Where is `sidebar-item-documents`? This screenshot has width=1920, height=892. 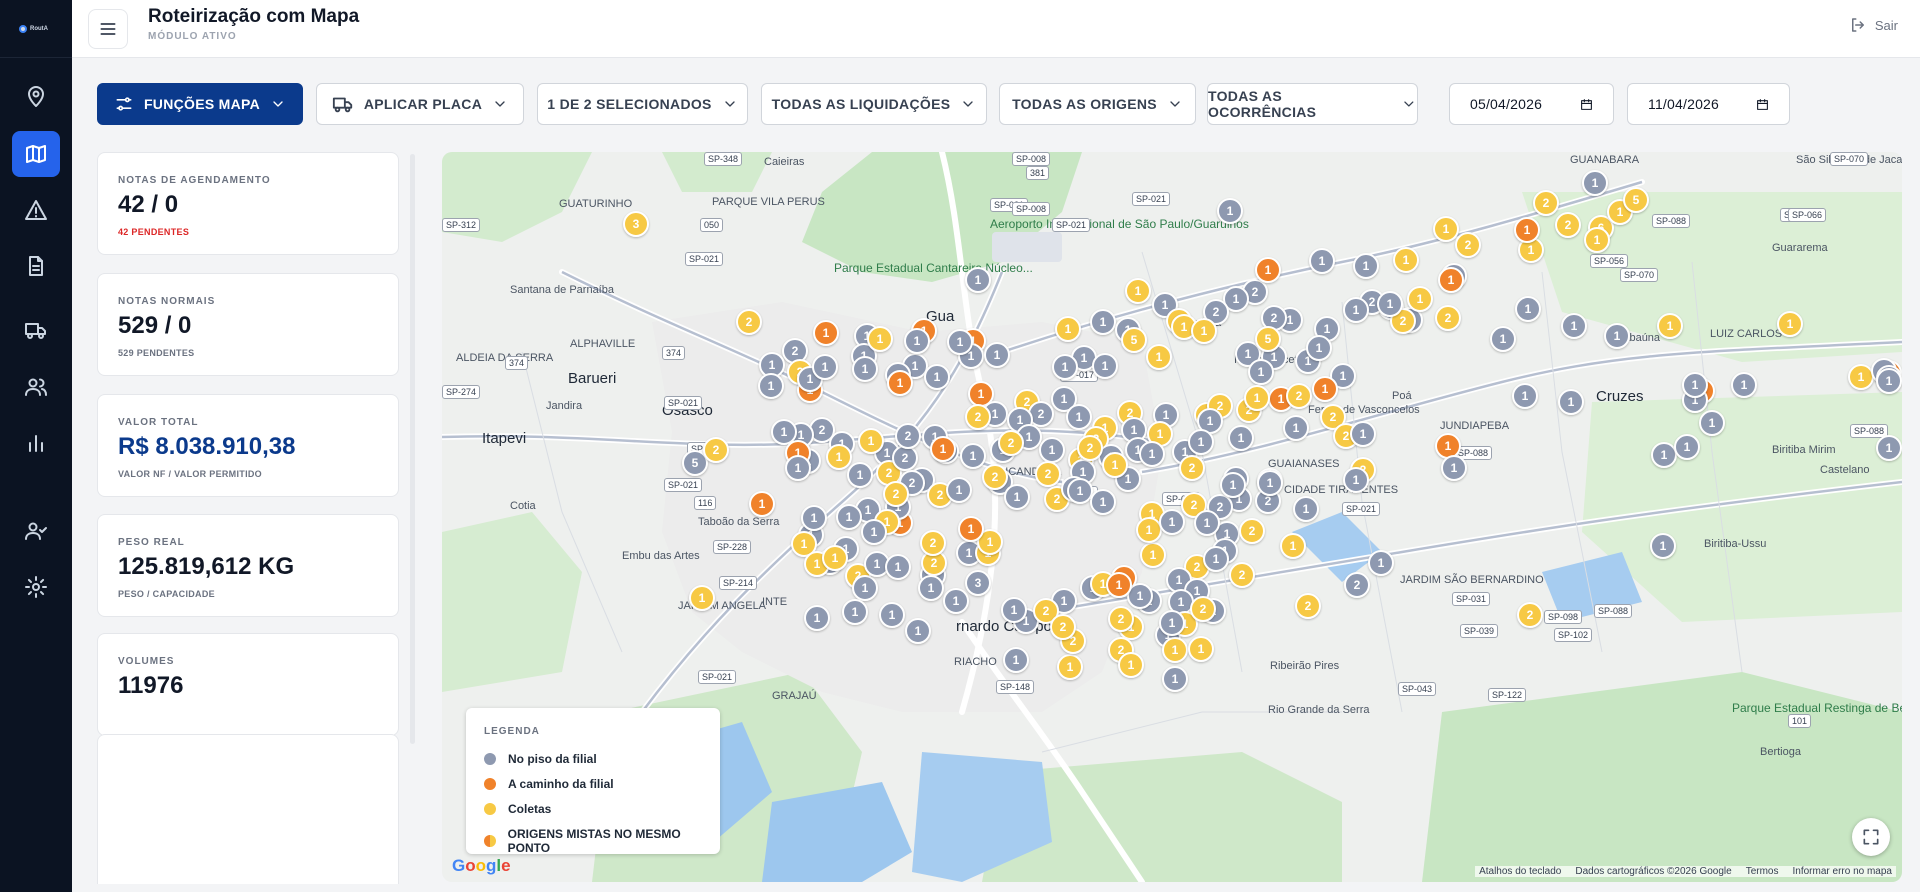 sidebar-item-documents is located at coordinates (36, 266).